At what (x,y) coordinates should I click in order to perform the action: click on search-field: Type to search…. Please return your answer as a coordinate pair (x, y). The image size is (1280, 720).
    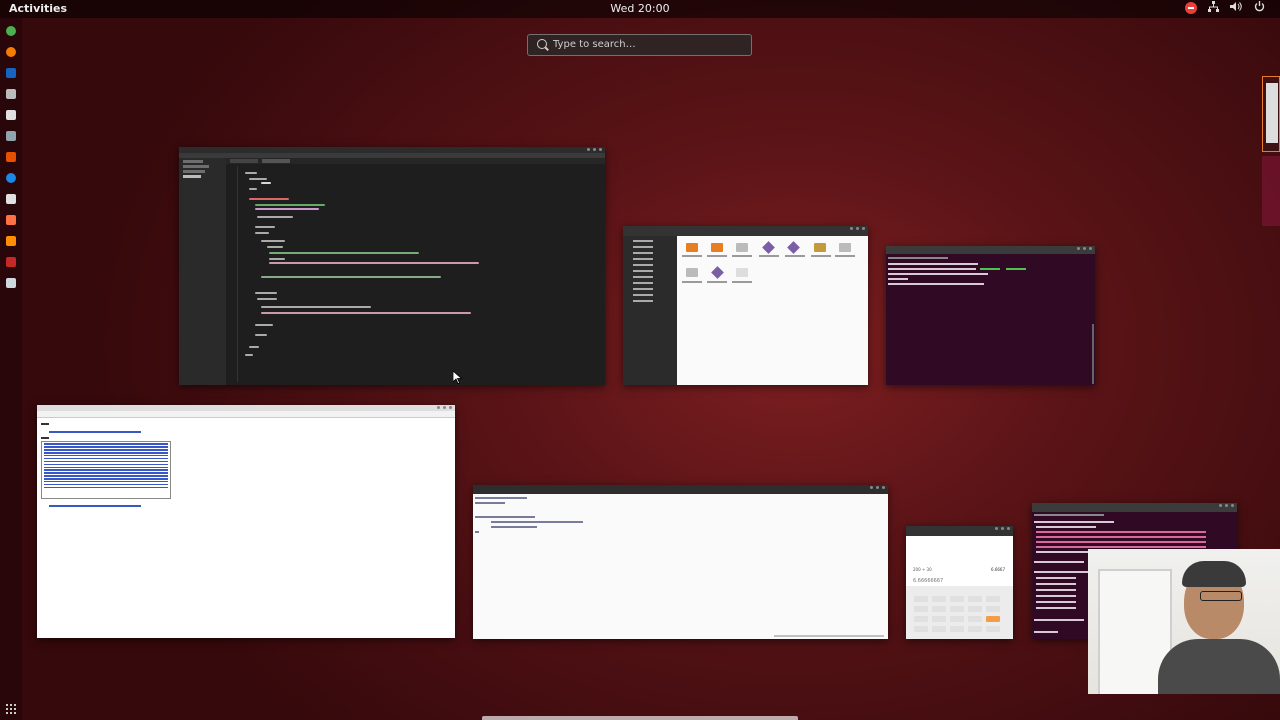
    Looking at the image, I should click on (639, 45).